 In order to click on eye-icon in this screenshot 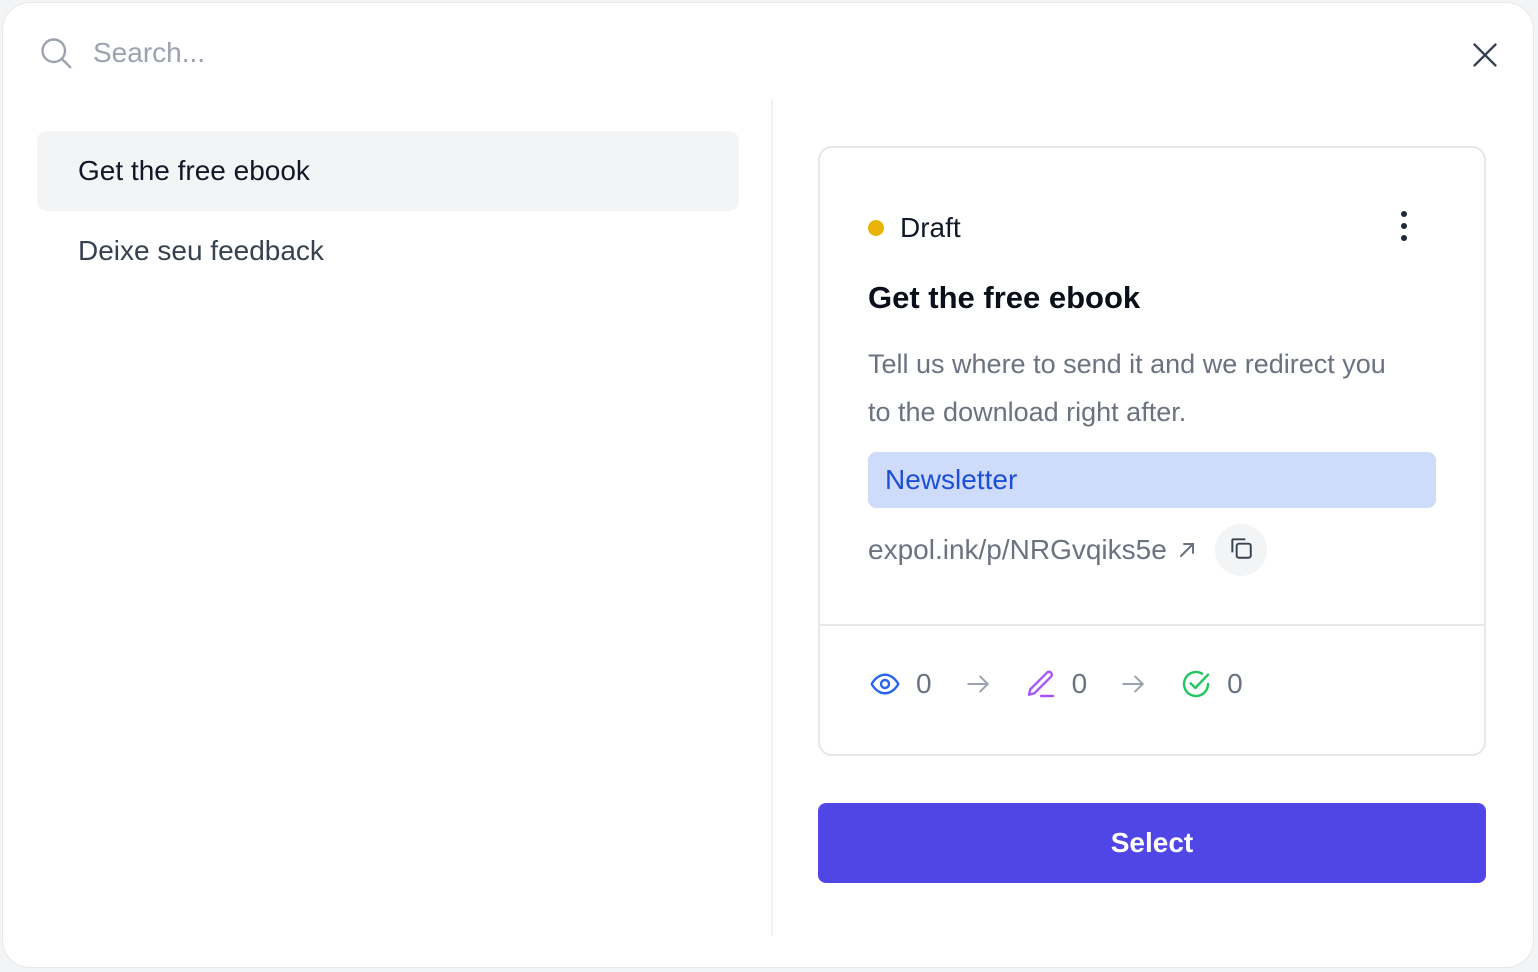, I will do `click(885, 684)`.